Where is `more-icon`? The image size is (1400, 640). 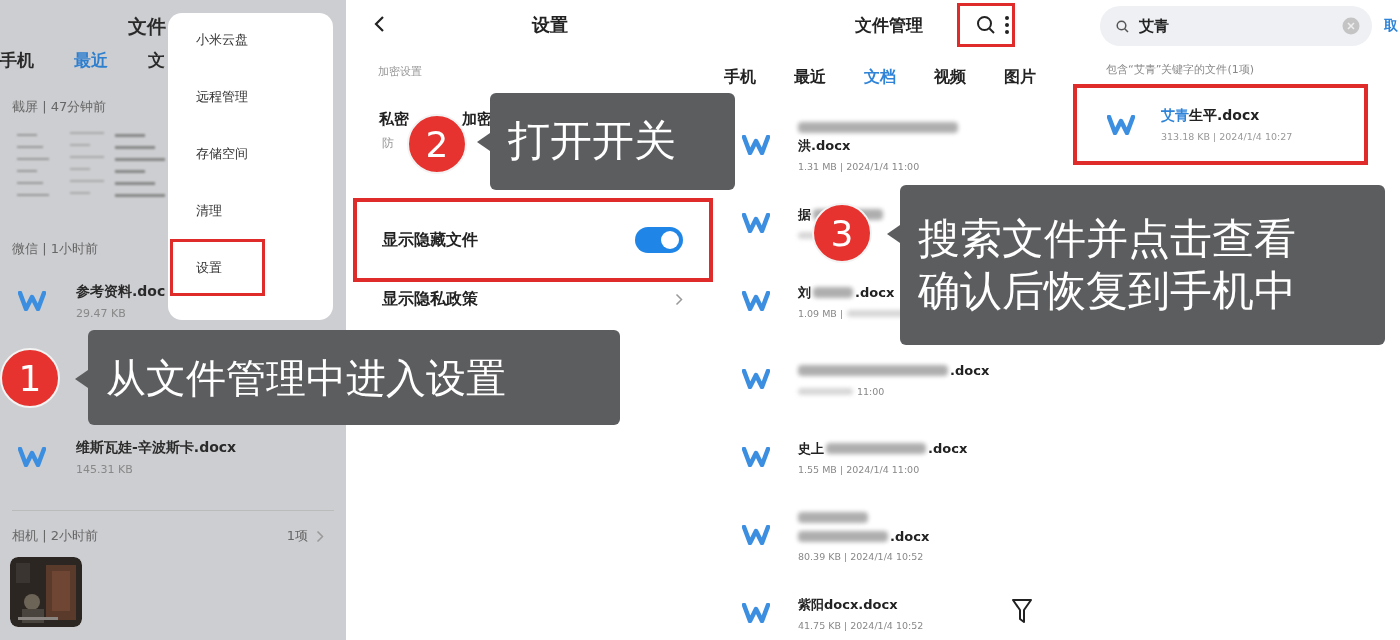
more-icon is located at coordinates (1007, 25).